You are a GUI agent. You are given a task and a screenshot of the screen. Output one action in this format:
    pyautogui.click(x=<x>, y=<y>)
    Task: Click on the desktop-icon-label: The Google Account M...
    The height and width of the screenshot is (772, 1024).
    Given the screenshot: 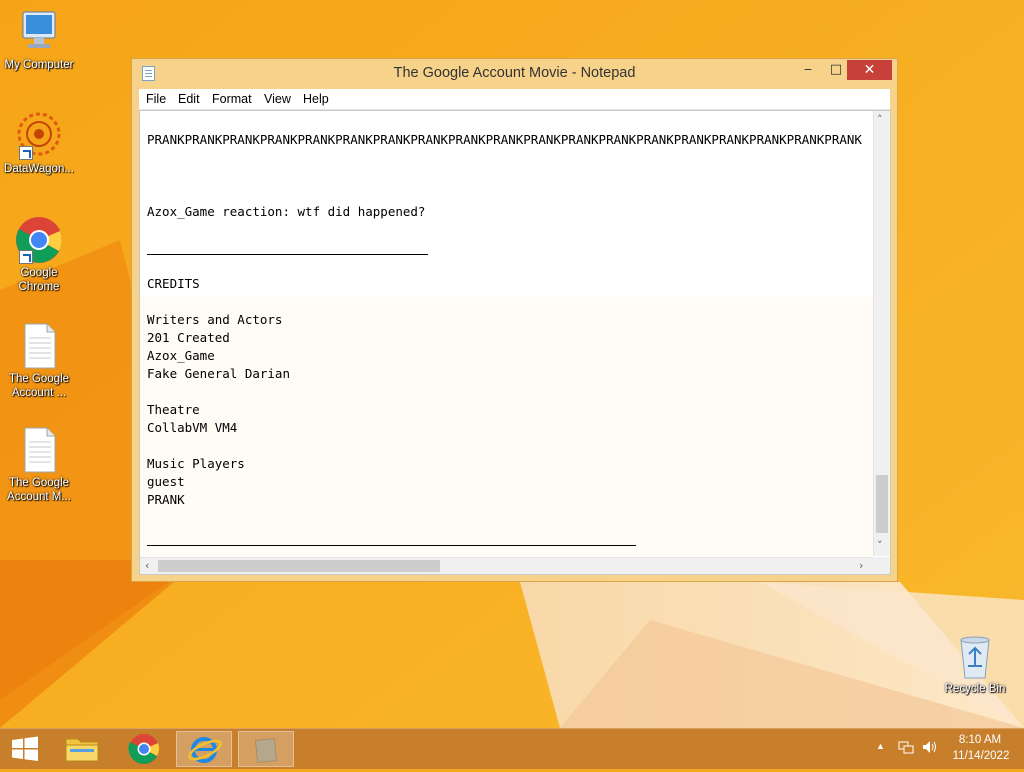 What is the action you would take?
    pyautogui.click(x=39, y=490)
    